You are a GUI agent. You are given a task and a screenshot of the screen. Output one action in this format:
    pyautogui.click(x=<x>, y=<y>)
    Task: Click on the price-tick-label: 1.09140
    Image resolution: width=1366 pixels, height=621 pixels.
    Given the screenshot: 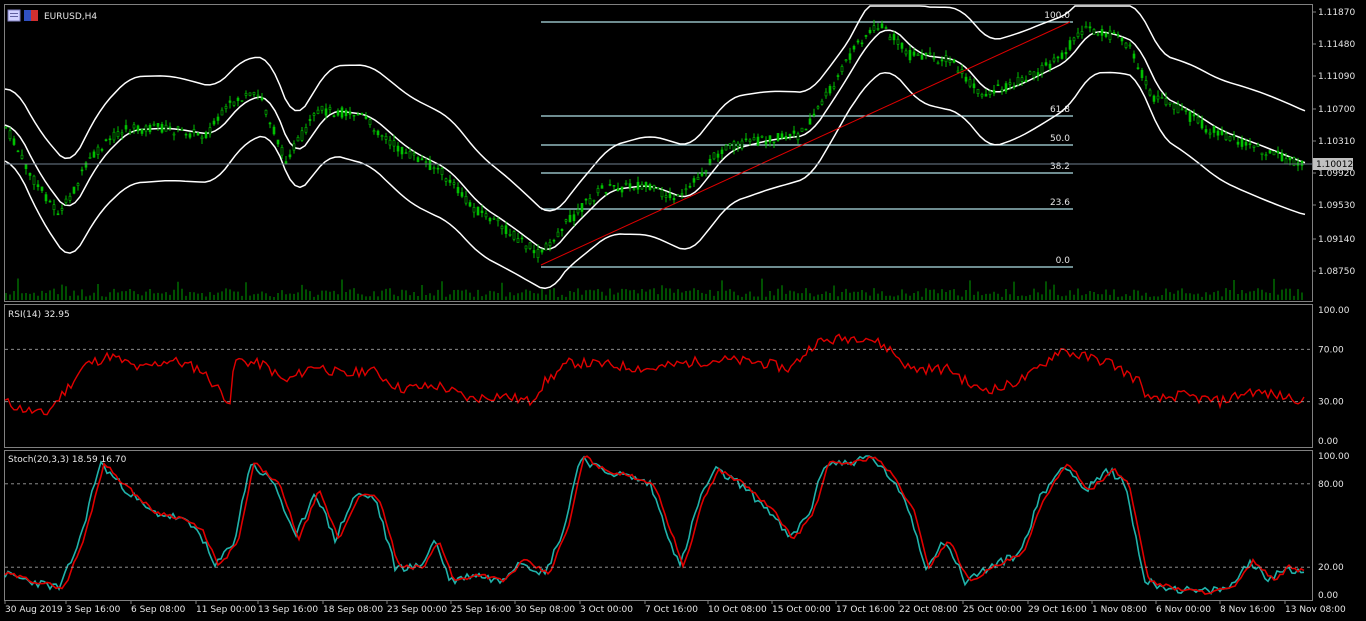 What is the action you would take?
    pyautogui.click(x=1336, y=240)
    